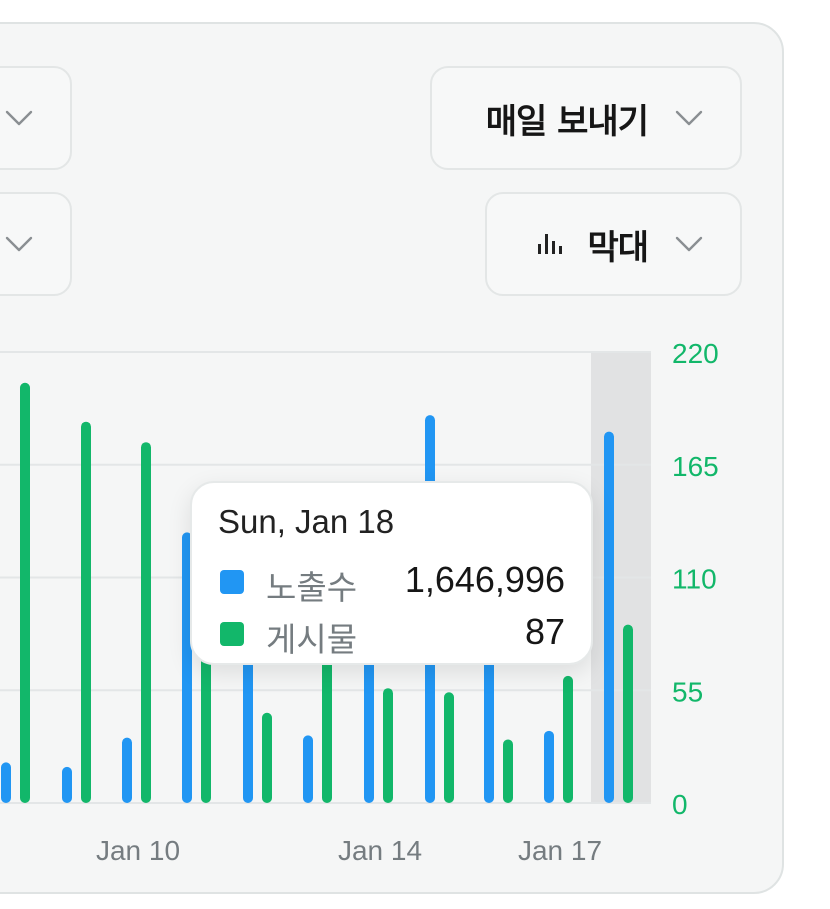  I want to click on x-tick-label: Jan 17, so click(560, 850).